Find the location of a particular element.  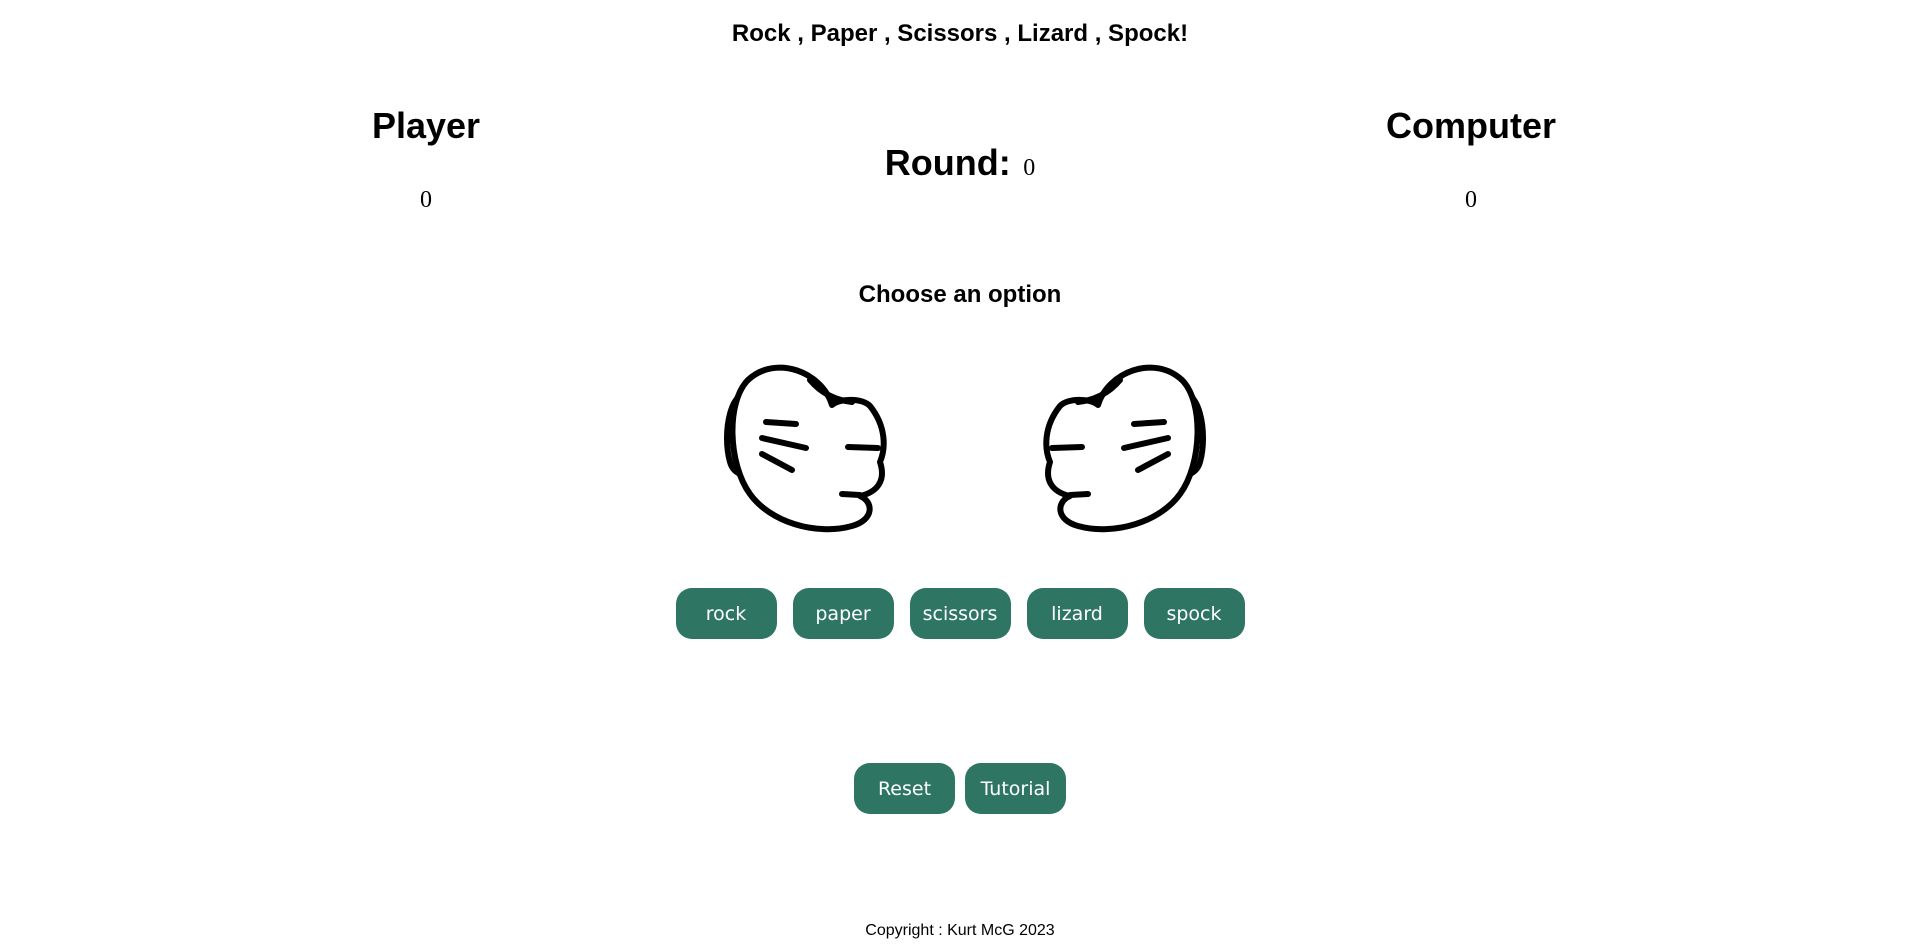

choose-prompt: Choose an option is located at coordinates (960, 294).